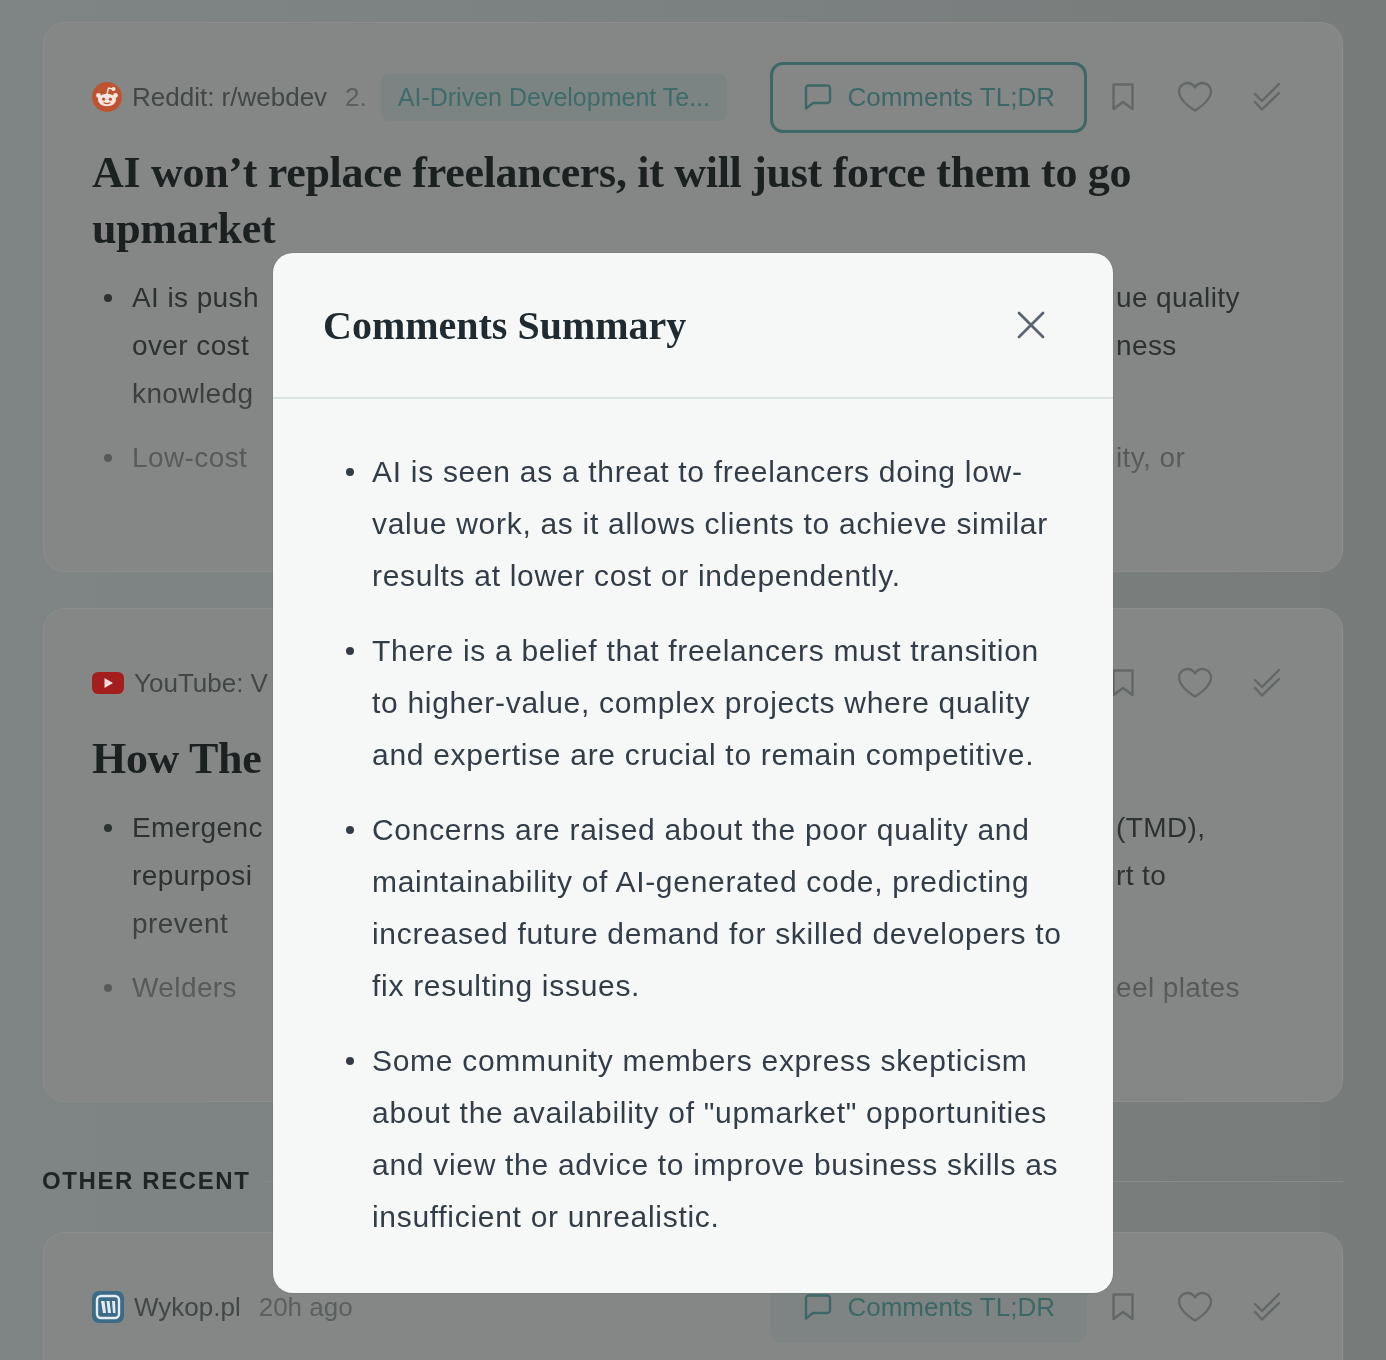 The width and height of the screenshot is (1386, 1360). What do you see at coordinates (187, 1307) in the screenshot?
I see `source-name: Wykop.pl` at bounding box center [187, 1307].